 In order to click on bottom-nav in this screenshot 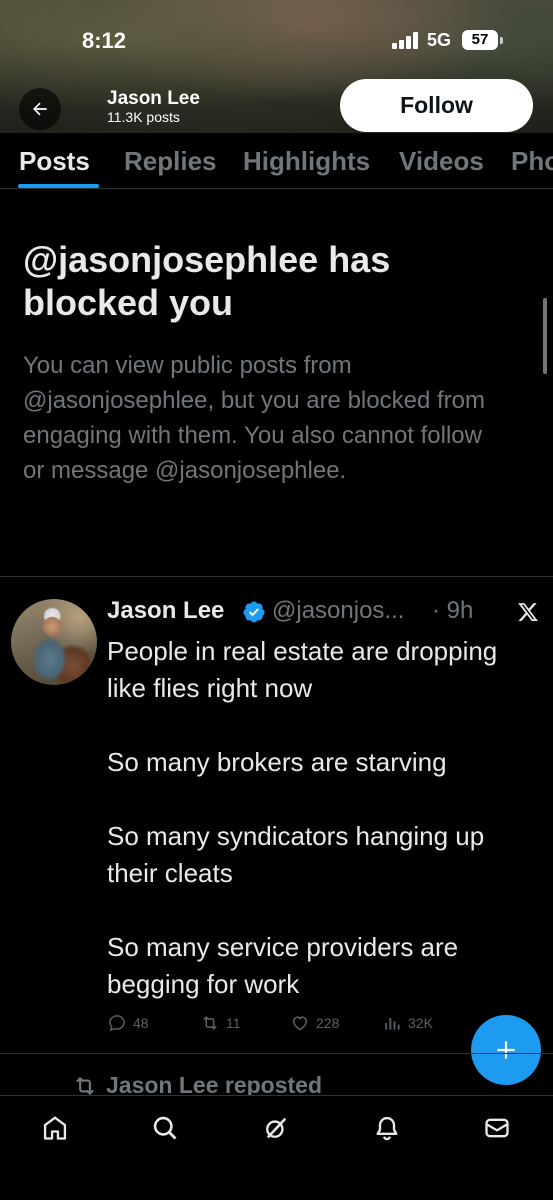, I will do `click(276, 1147)`.